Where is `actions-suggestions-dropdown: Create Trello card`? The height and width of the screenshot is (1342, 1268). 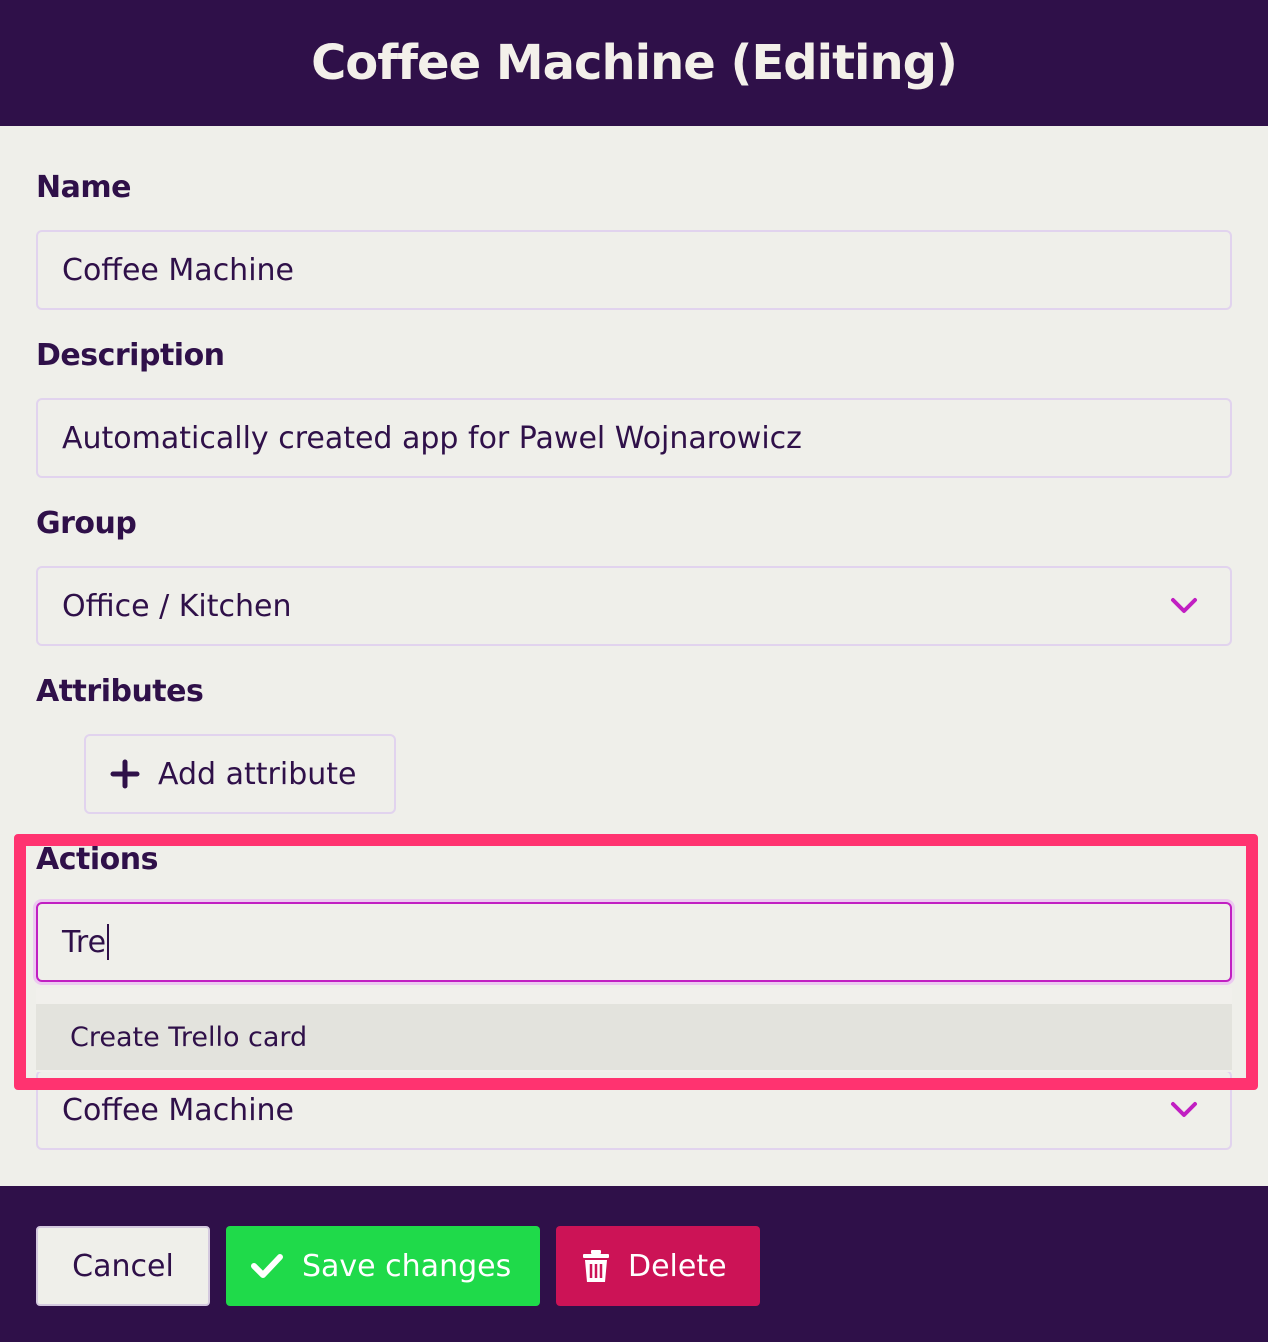 actions-suggestions-dropdown: Create Trello card is located at coordinates (634, 1030).